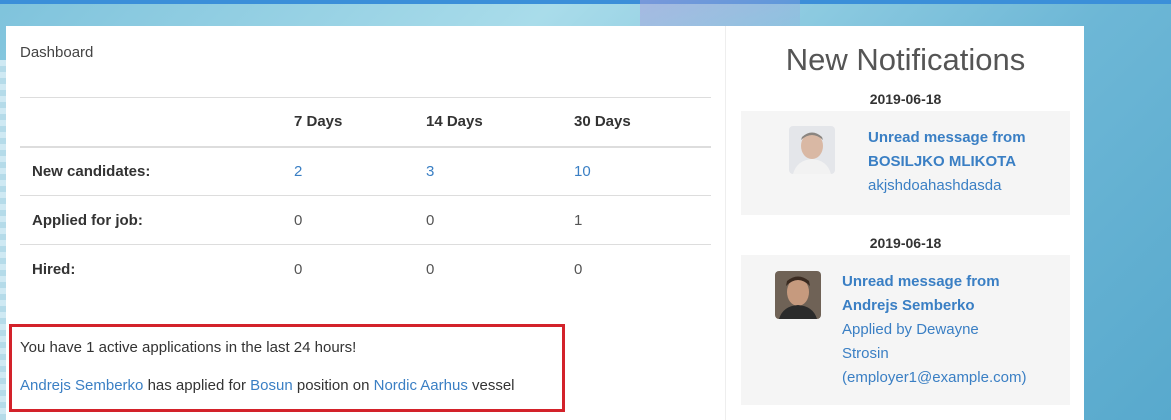  What do you see at coordinates (365, 171) in the screenshot?
I see `table-row-new-candidates: New candidates: 2 3 10` at bounding box center [365, 171].